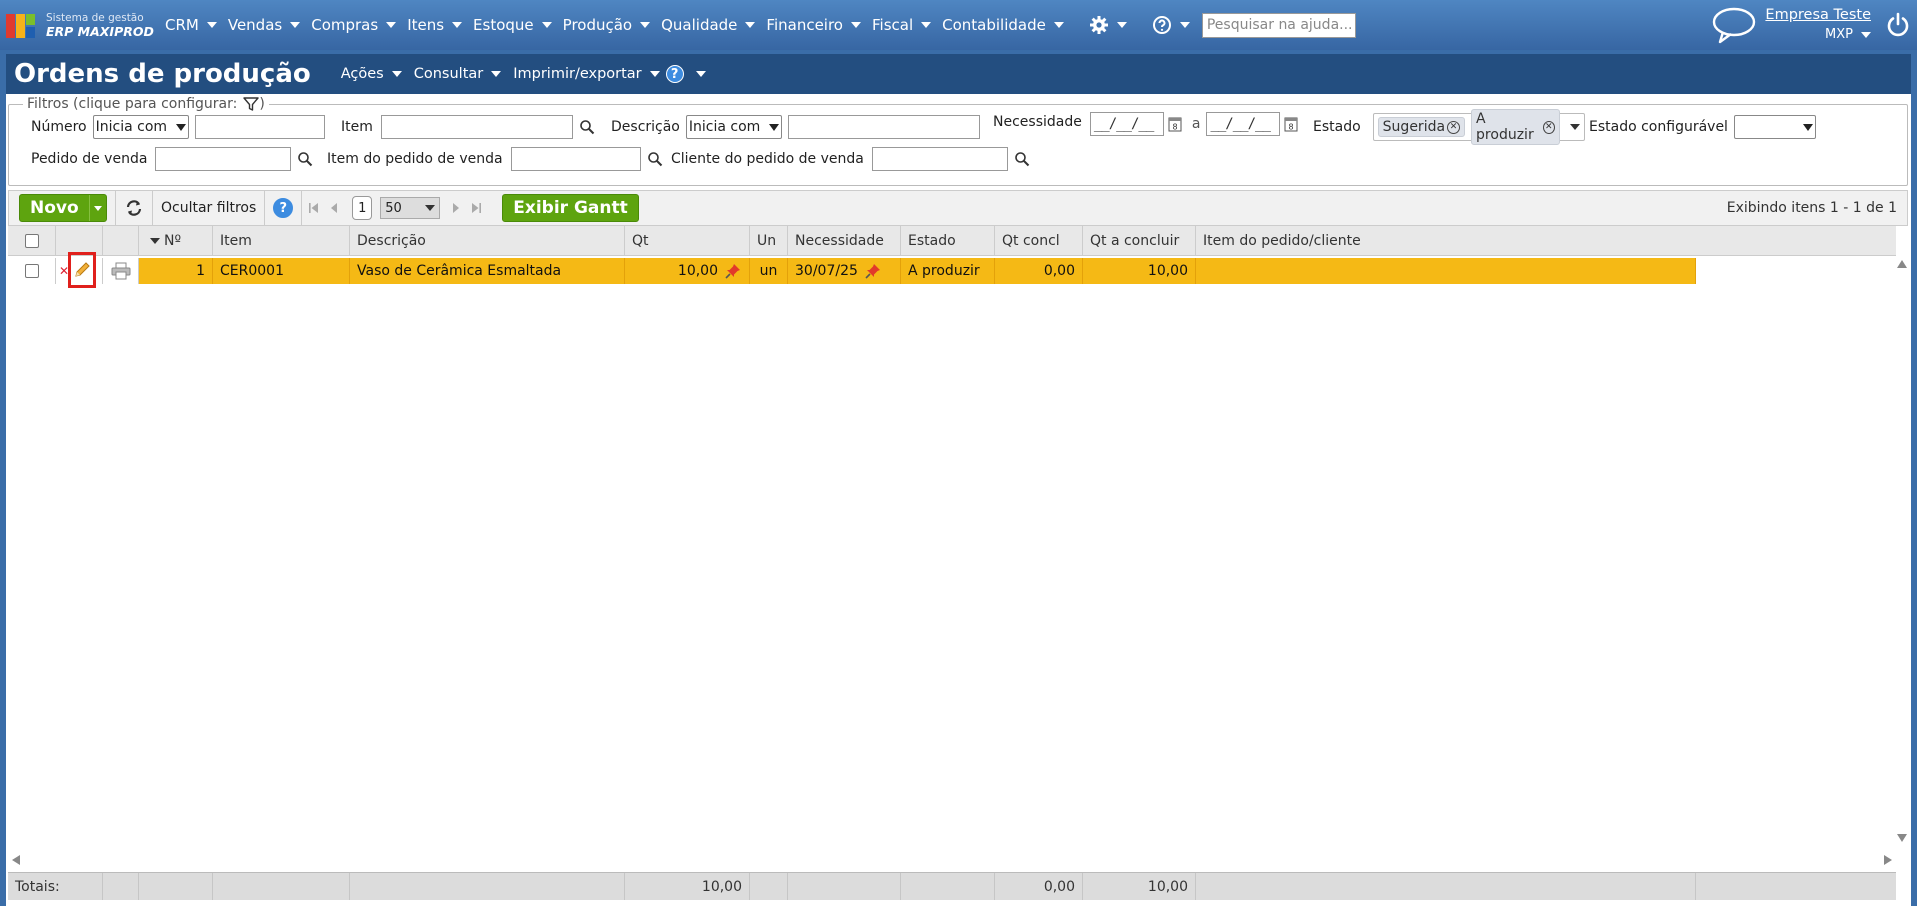 The height and width of the screenshot is (906, 1917). What do you see at coordinates (902, 25) in the screenshot?
I see `menu-fiscal: Fiscal` at bounding box center [902, 25].